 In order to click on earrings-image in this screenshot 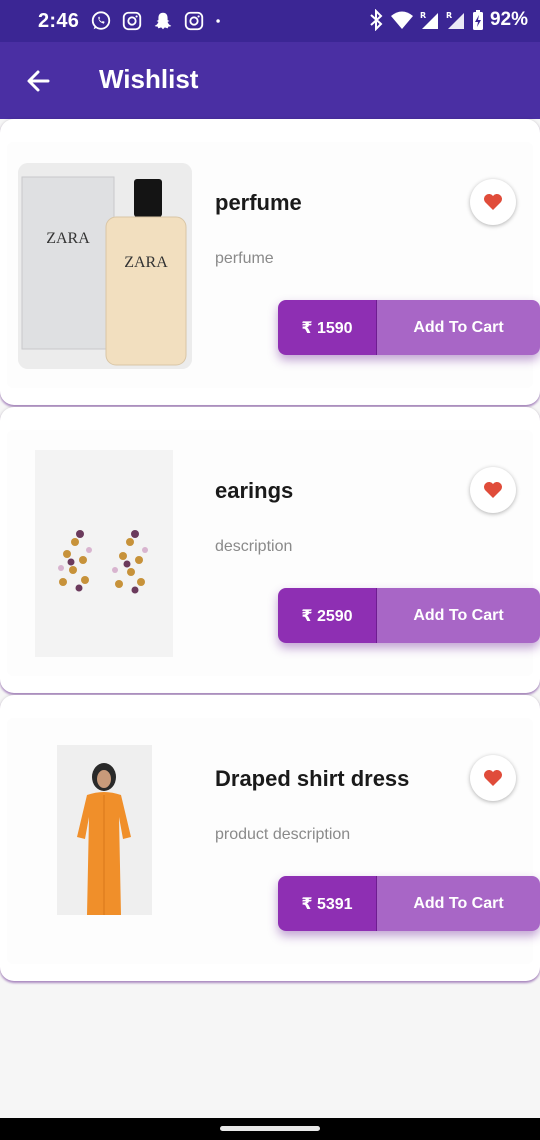, I will do `click(104, 553)`.